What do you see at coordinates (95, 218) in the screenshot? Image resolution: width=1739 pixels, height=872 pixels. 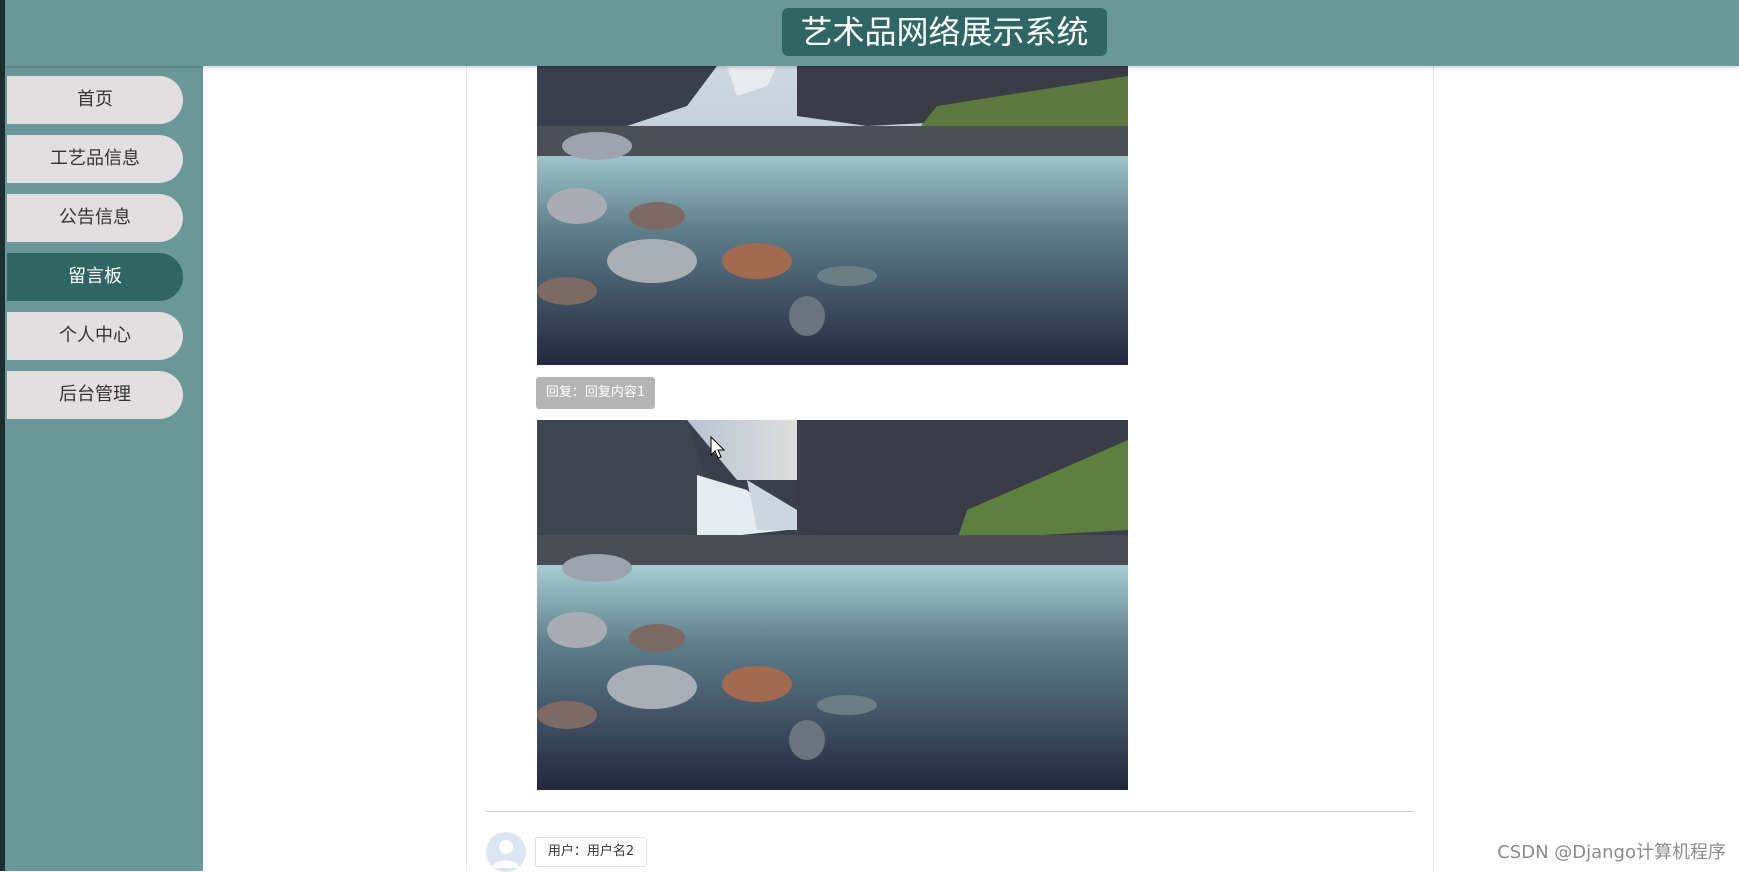 I see `sidebar-item-notices: 公告信息` at bounding box center [95, 218].